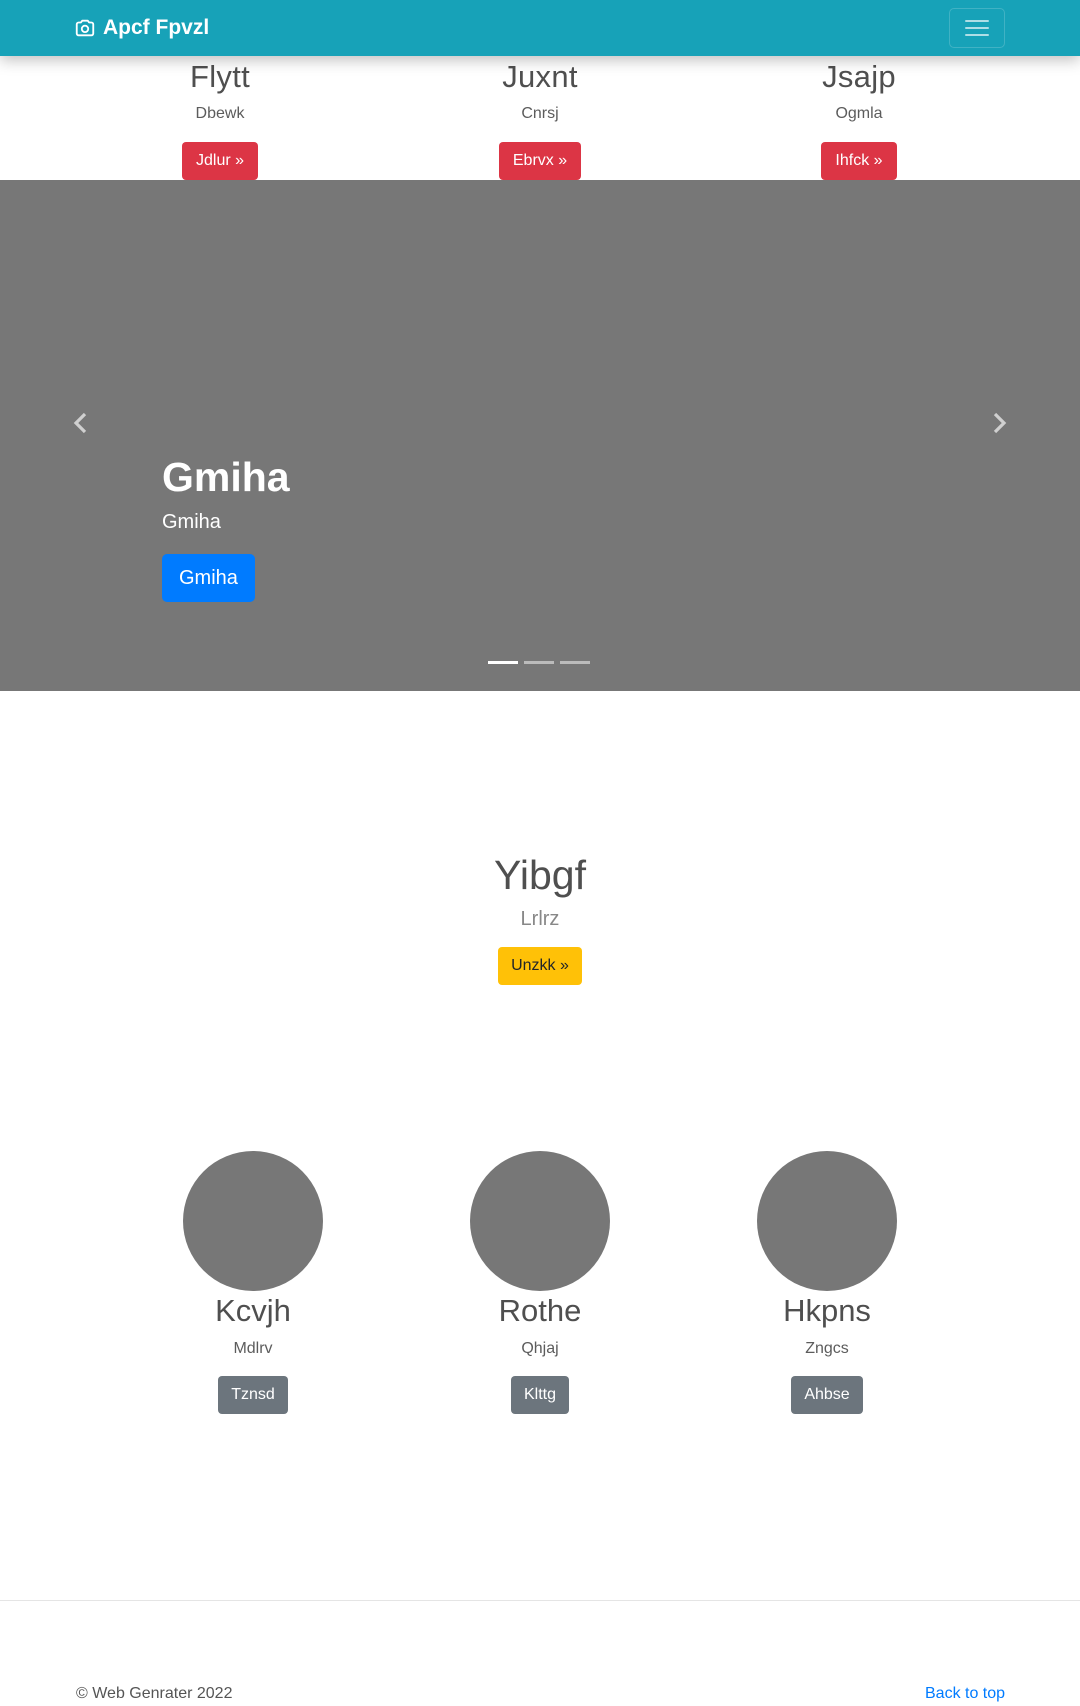 This screenshot has width=1080, height=1706. I want to click on feature-text: Ogmla, so click(859, 113).